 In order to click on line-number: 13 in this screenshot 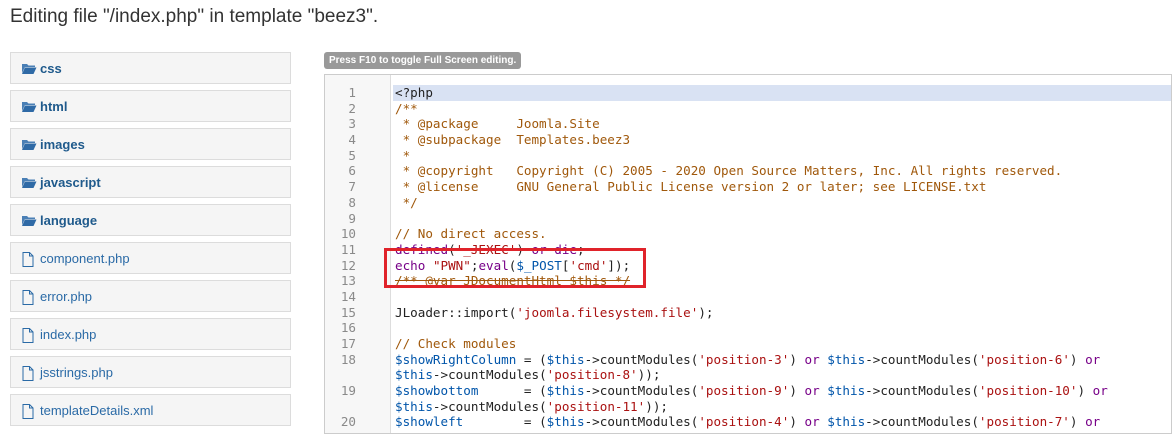, I will do `click(348, 281)`.